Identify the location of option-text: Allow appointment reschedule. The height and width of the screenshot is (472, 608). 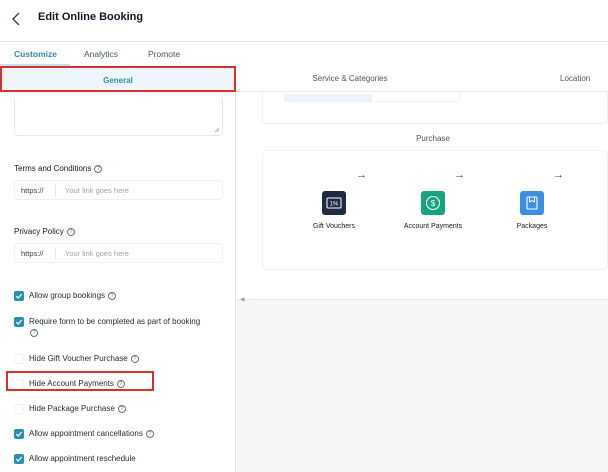
(82, 458).